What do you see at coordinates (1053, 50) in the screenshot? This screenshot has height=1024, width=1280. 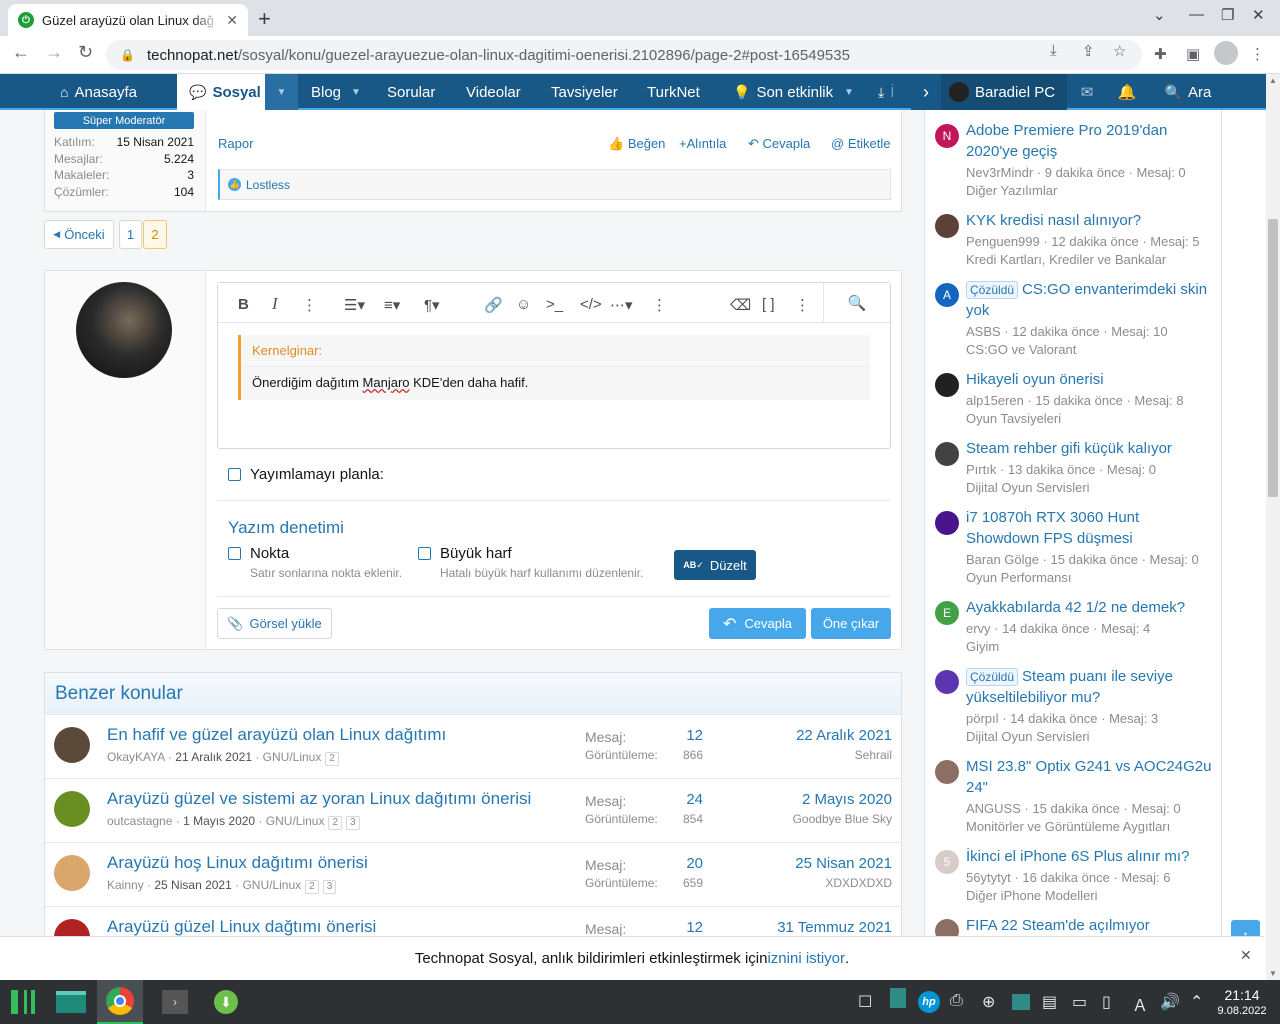 I see `install-icon: ⤓` at bounding box center [1053, 50].